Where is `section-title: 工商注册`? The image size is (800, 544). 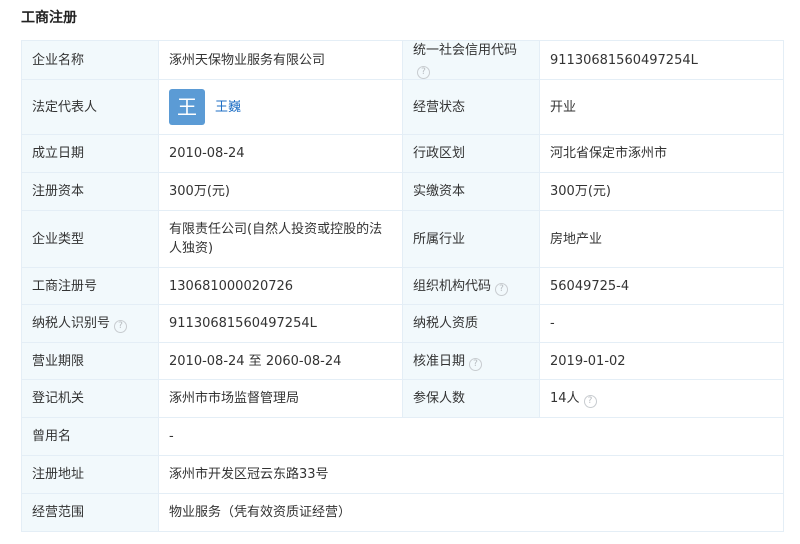
section-title: 工商注册 is located at coordinates (49, 18).